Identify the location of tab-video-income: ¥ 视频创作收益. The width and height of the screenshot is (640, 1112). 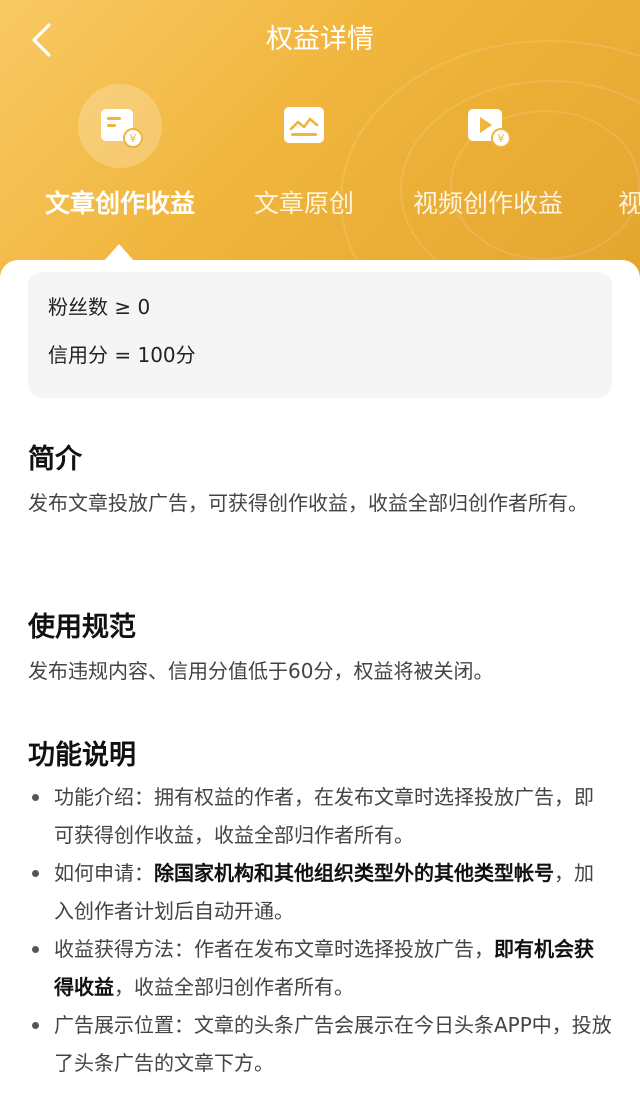
(488, 159).